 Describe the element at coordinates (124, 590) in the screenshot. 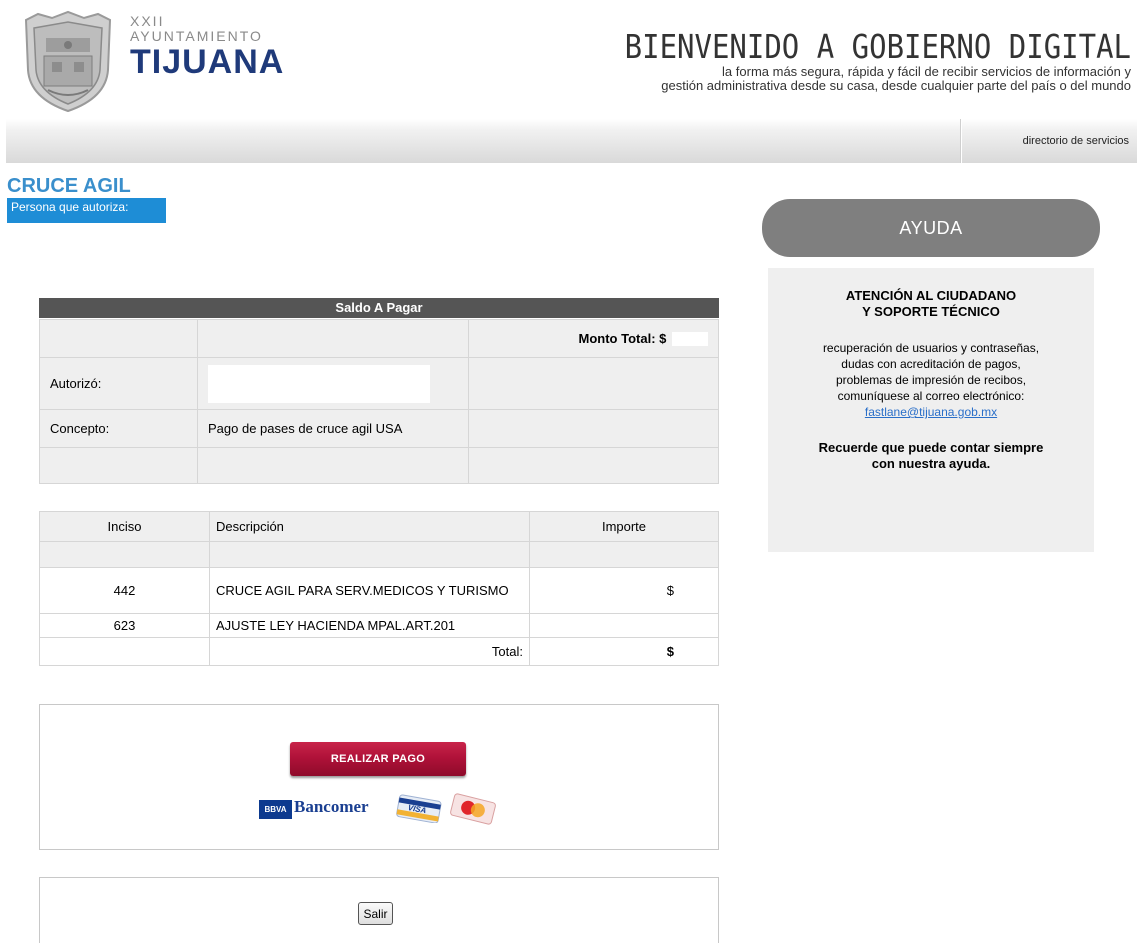

I see `row-inciso: 442` at that location.